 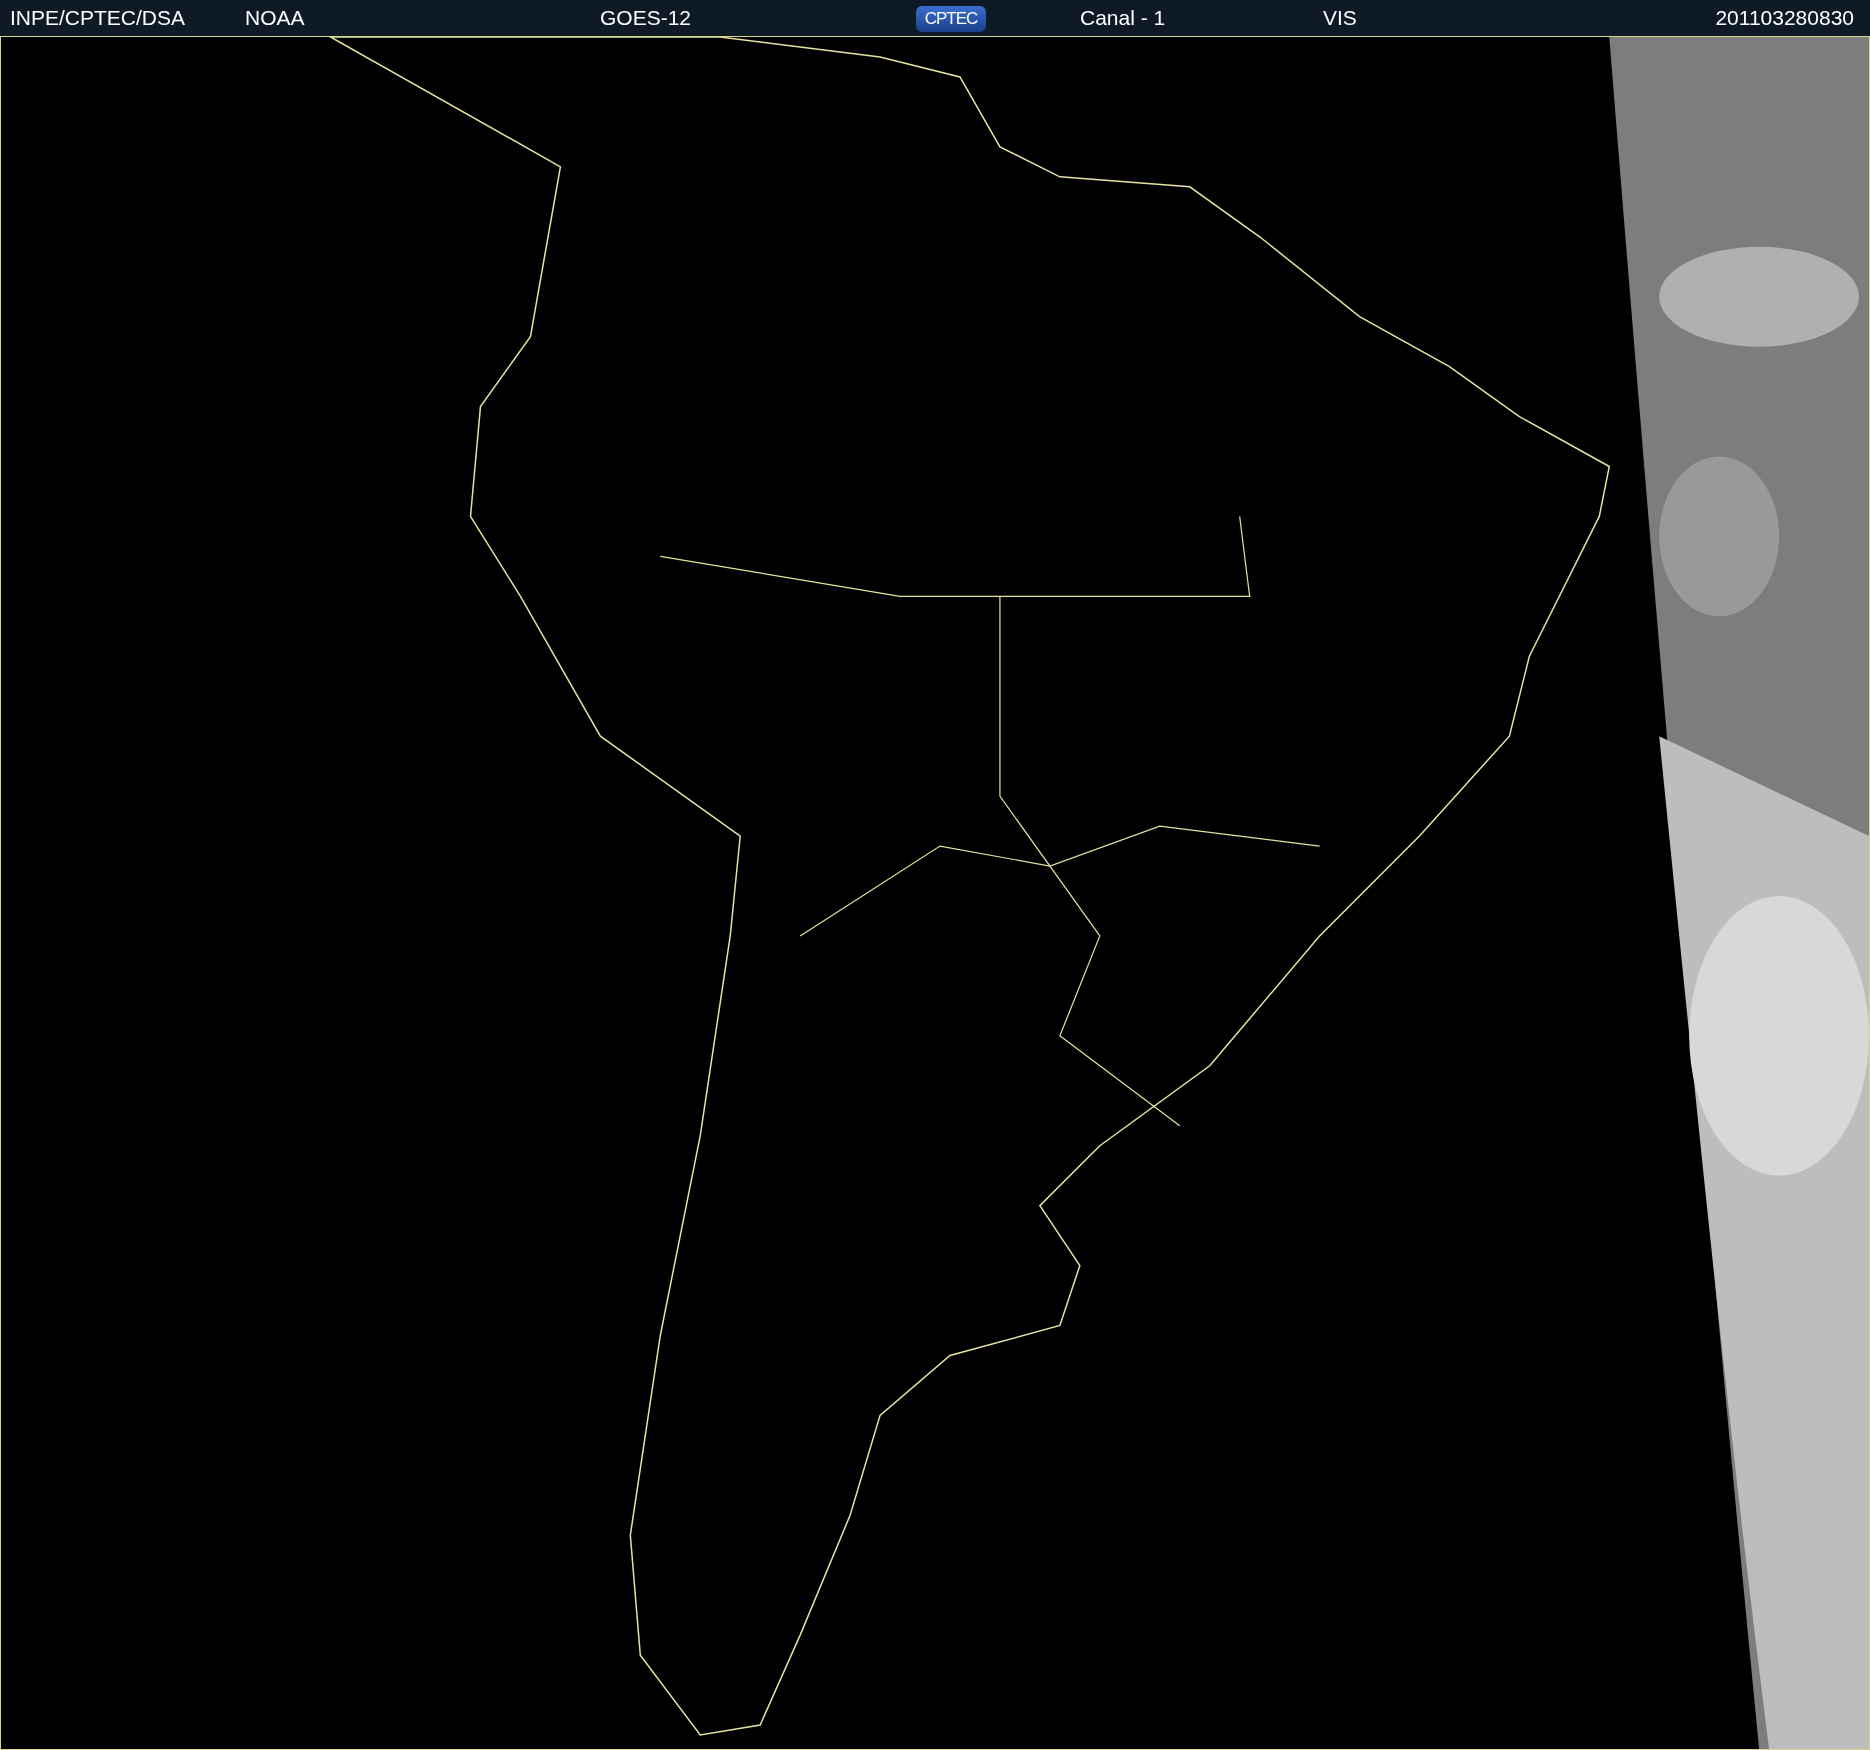 I want to click on header-label: GOES-12, so click(x=646, y=18).